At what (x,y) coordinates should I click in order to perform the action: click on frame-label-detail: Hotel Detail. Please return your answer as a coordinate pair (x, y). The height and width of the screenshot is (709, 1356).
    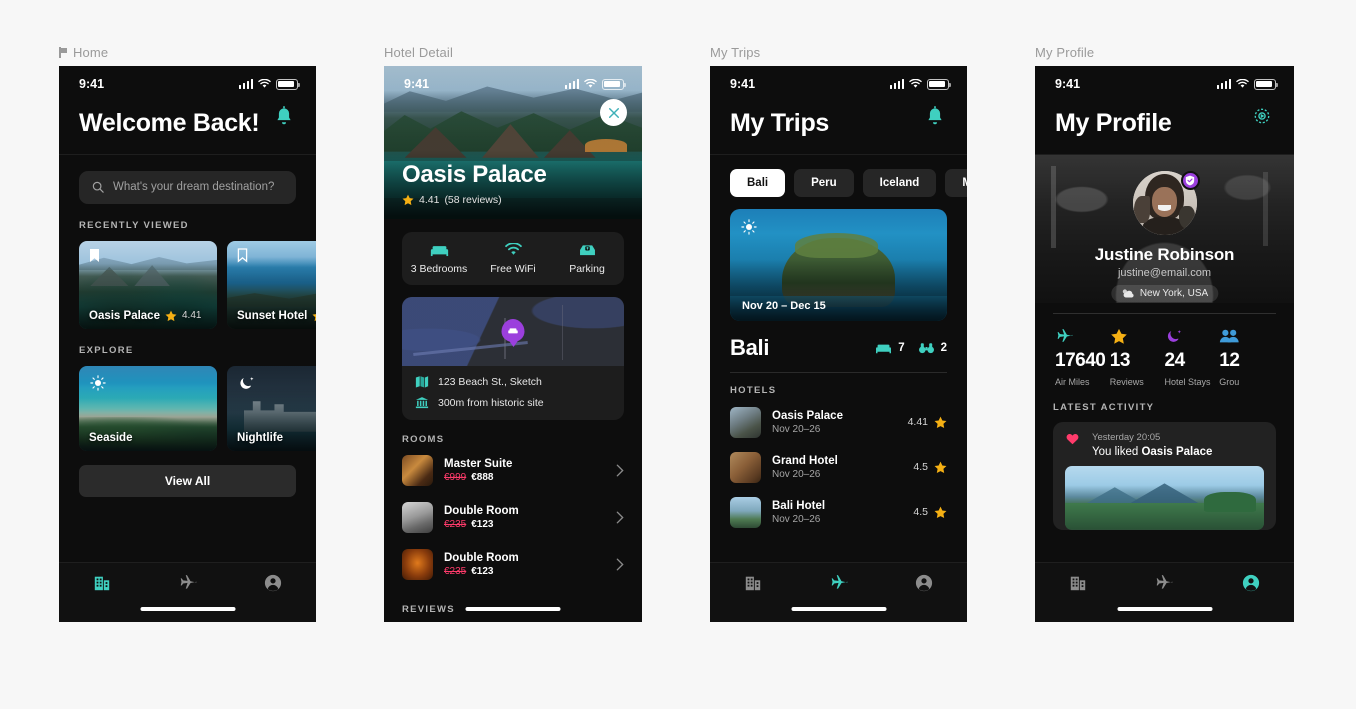
    Looking at the image, I should click on (418, 52).